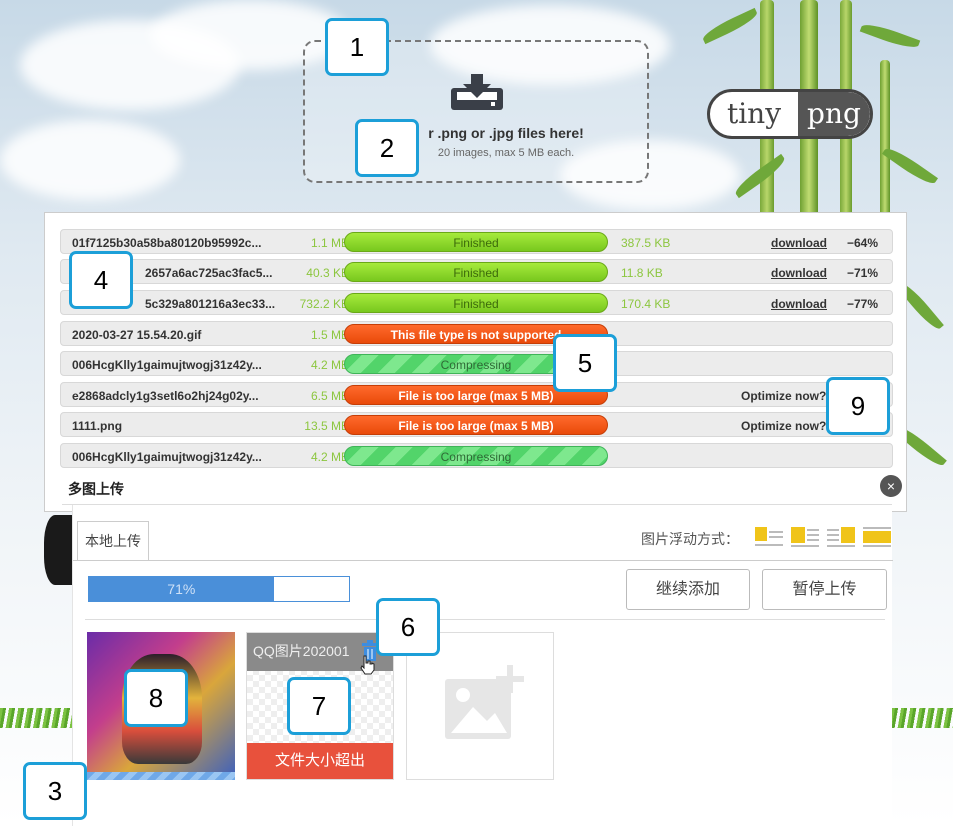  I want to click on callout-4: 4, so click(101, 280).